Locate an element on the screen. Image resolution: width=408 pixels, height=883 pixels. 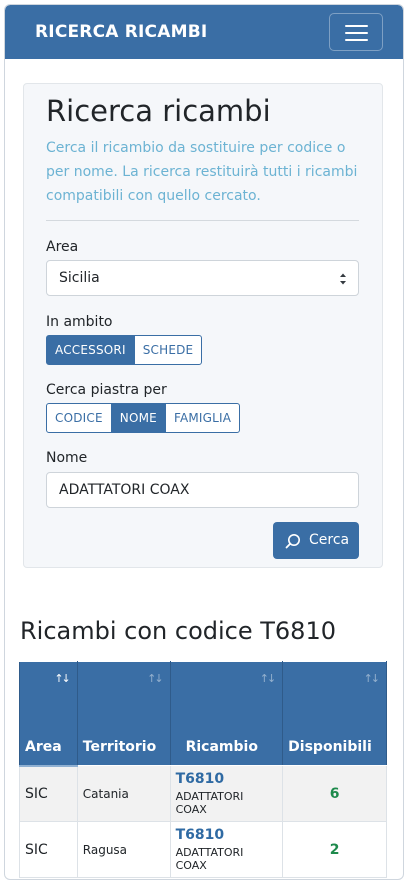
area-select-value: Sicilia is located at coordinates (79, 278).